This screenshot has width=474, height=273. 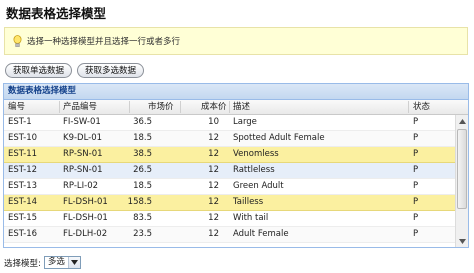 What do you see at coordinates (142, 154) in the screenshot?
I see `cell-market-price: 38.5` at bounding box center [142, 154].